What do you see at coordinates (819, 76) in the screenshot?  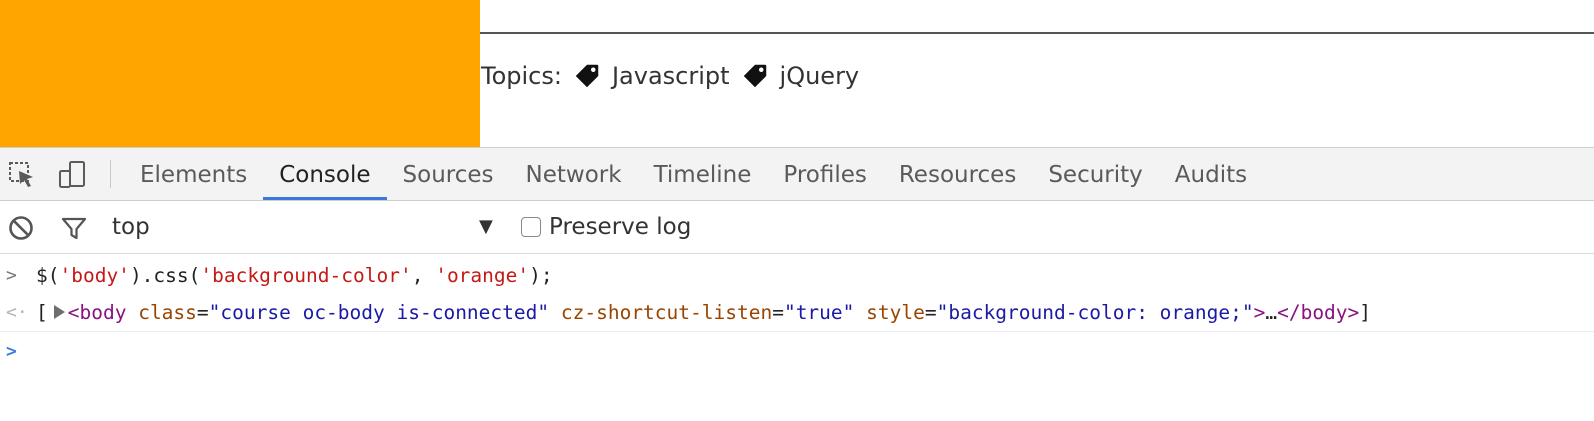 I see `topic-label: jQuery` at bounding box center [819, 76].